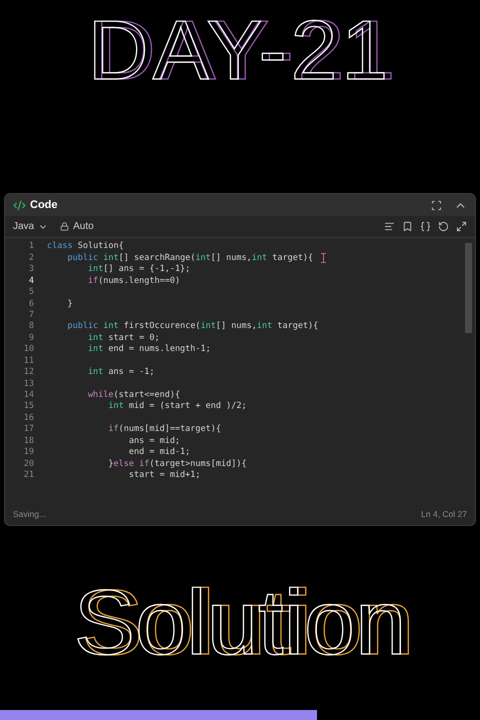 The height and width of the screenshot is (720, 480). What do you see at coordinates (28, 464) in the screenshot?
I see `line-number: 20` at bounding box center [28, 464].